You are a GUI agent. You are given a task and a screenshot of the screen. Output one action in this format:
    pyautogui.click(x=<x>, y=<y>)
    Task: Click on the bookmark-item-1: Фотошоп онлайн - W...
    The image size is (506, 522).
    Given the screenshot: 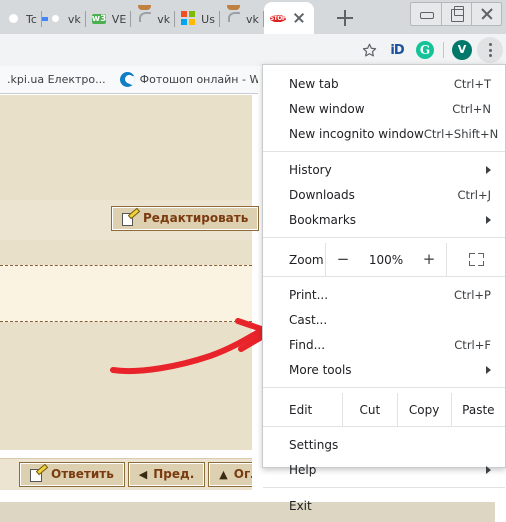 What is the action you would take?
    pyautogui.click(x=185, y=80)
    